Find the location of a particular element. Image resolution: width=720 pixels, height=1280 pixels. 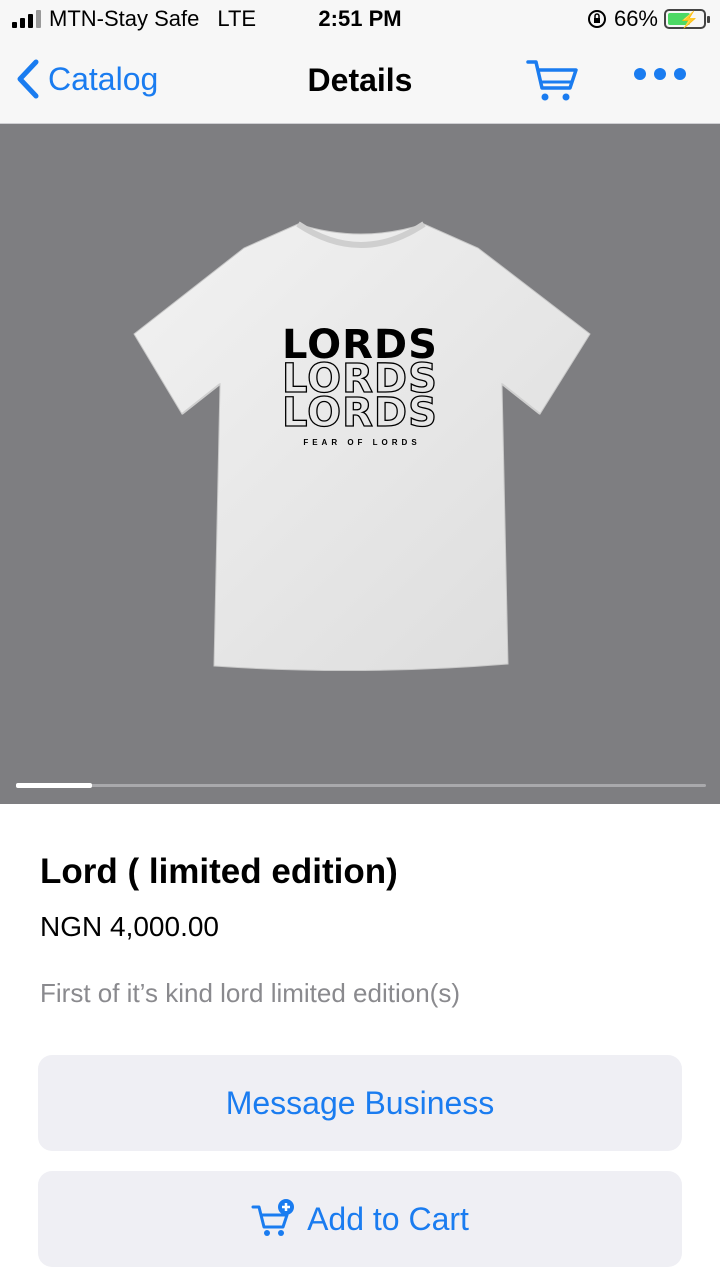

page-title: Details is located at coordinates (360, 80).